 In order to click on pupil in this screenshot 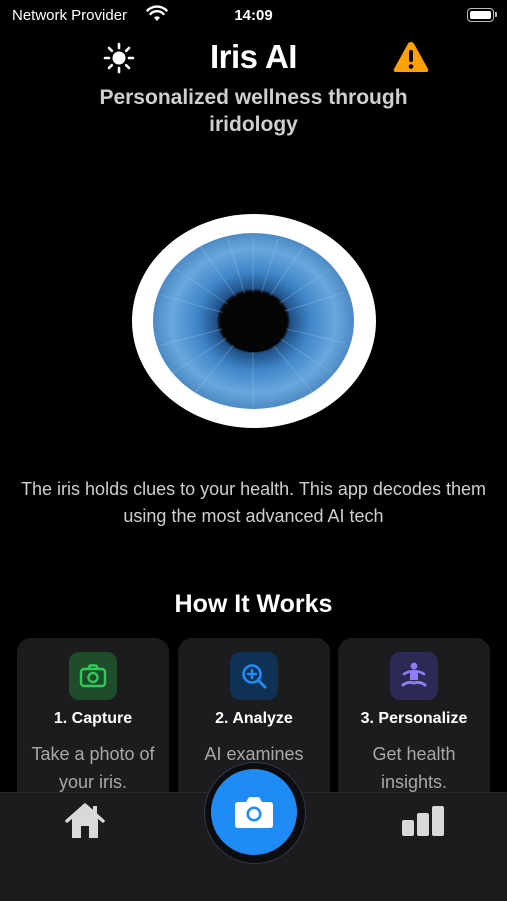, I will do `click(254, 322)`.